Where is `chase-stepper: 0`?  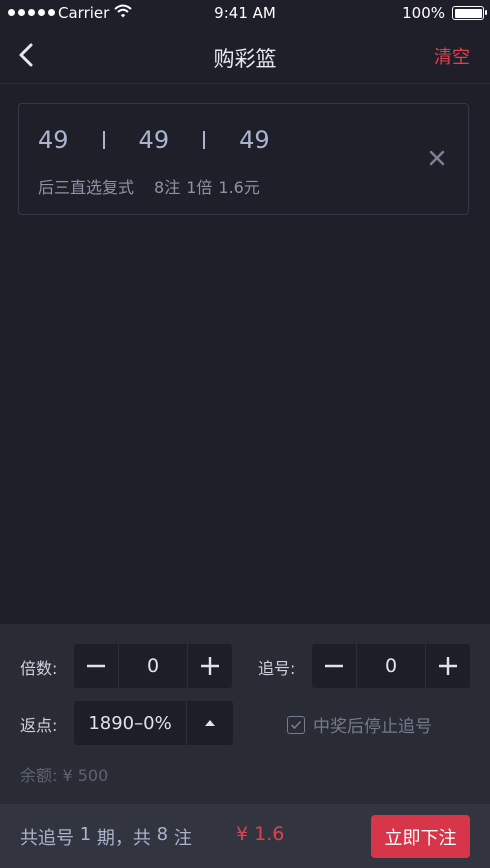 chase-stepper: 0 is located at coordinates (391, 666).